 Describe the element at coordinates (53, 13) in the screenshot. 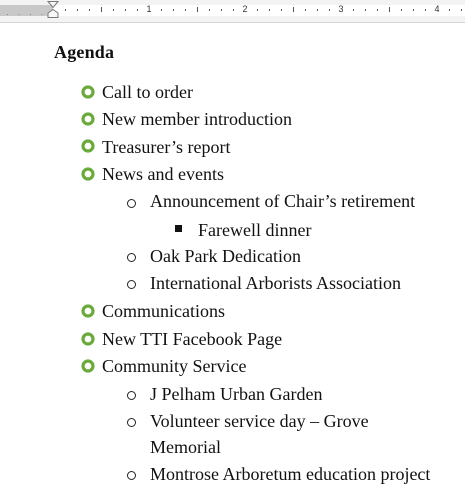

I see `hanging-indent-marker-icon` at that location.